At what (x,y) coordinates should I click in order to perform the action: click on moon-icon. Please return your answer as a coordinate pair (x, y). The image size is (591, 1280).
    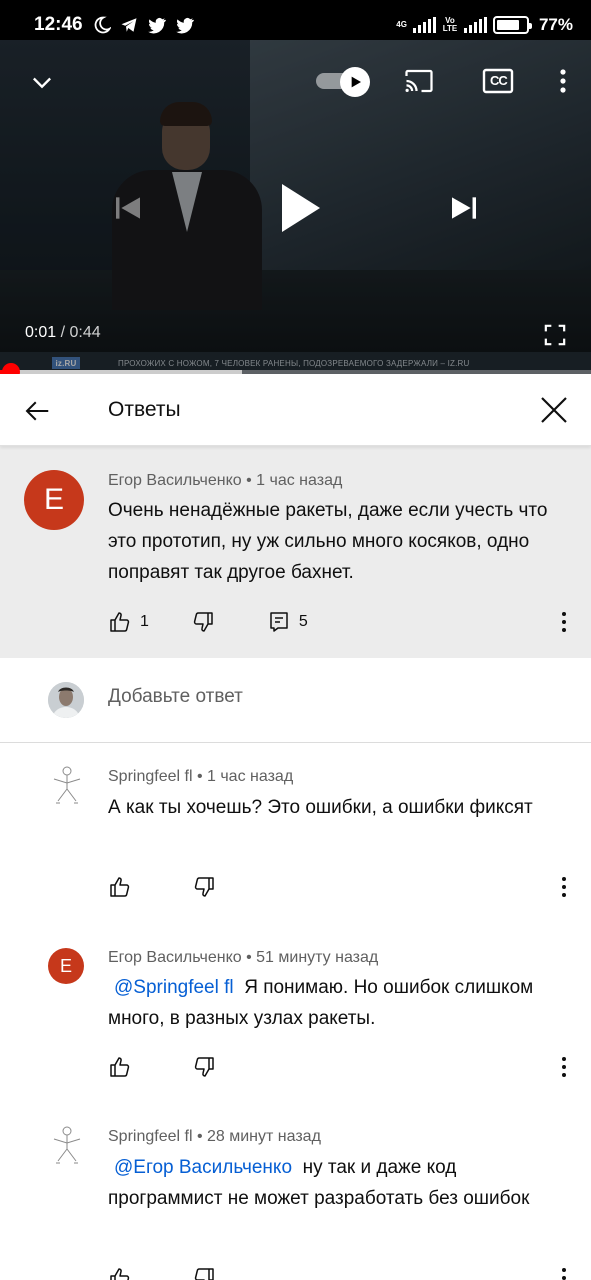
    Looking at the image, I should click on (102, 25).